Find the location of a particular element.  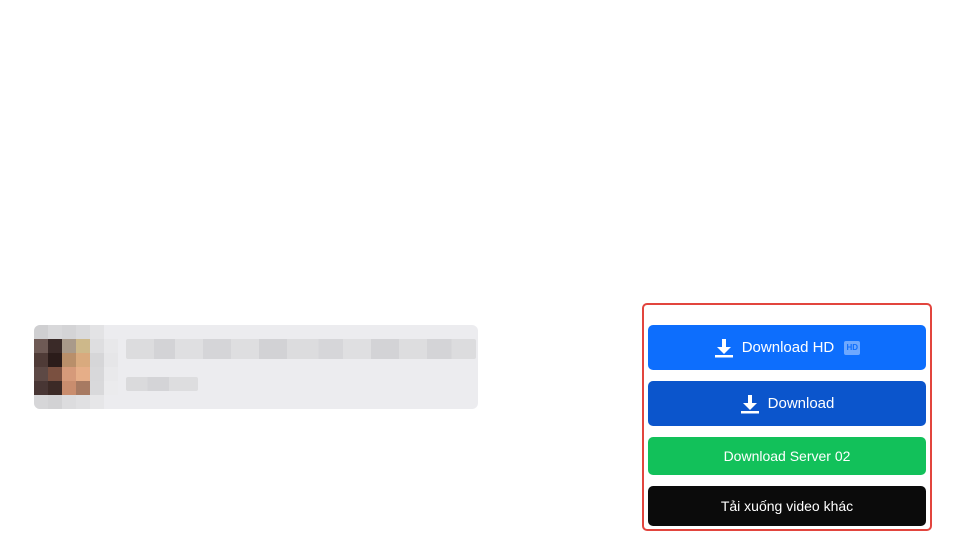

download-hd-button: Download HD HD is located at coordinates (787, 347).